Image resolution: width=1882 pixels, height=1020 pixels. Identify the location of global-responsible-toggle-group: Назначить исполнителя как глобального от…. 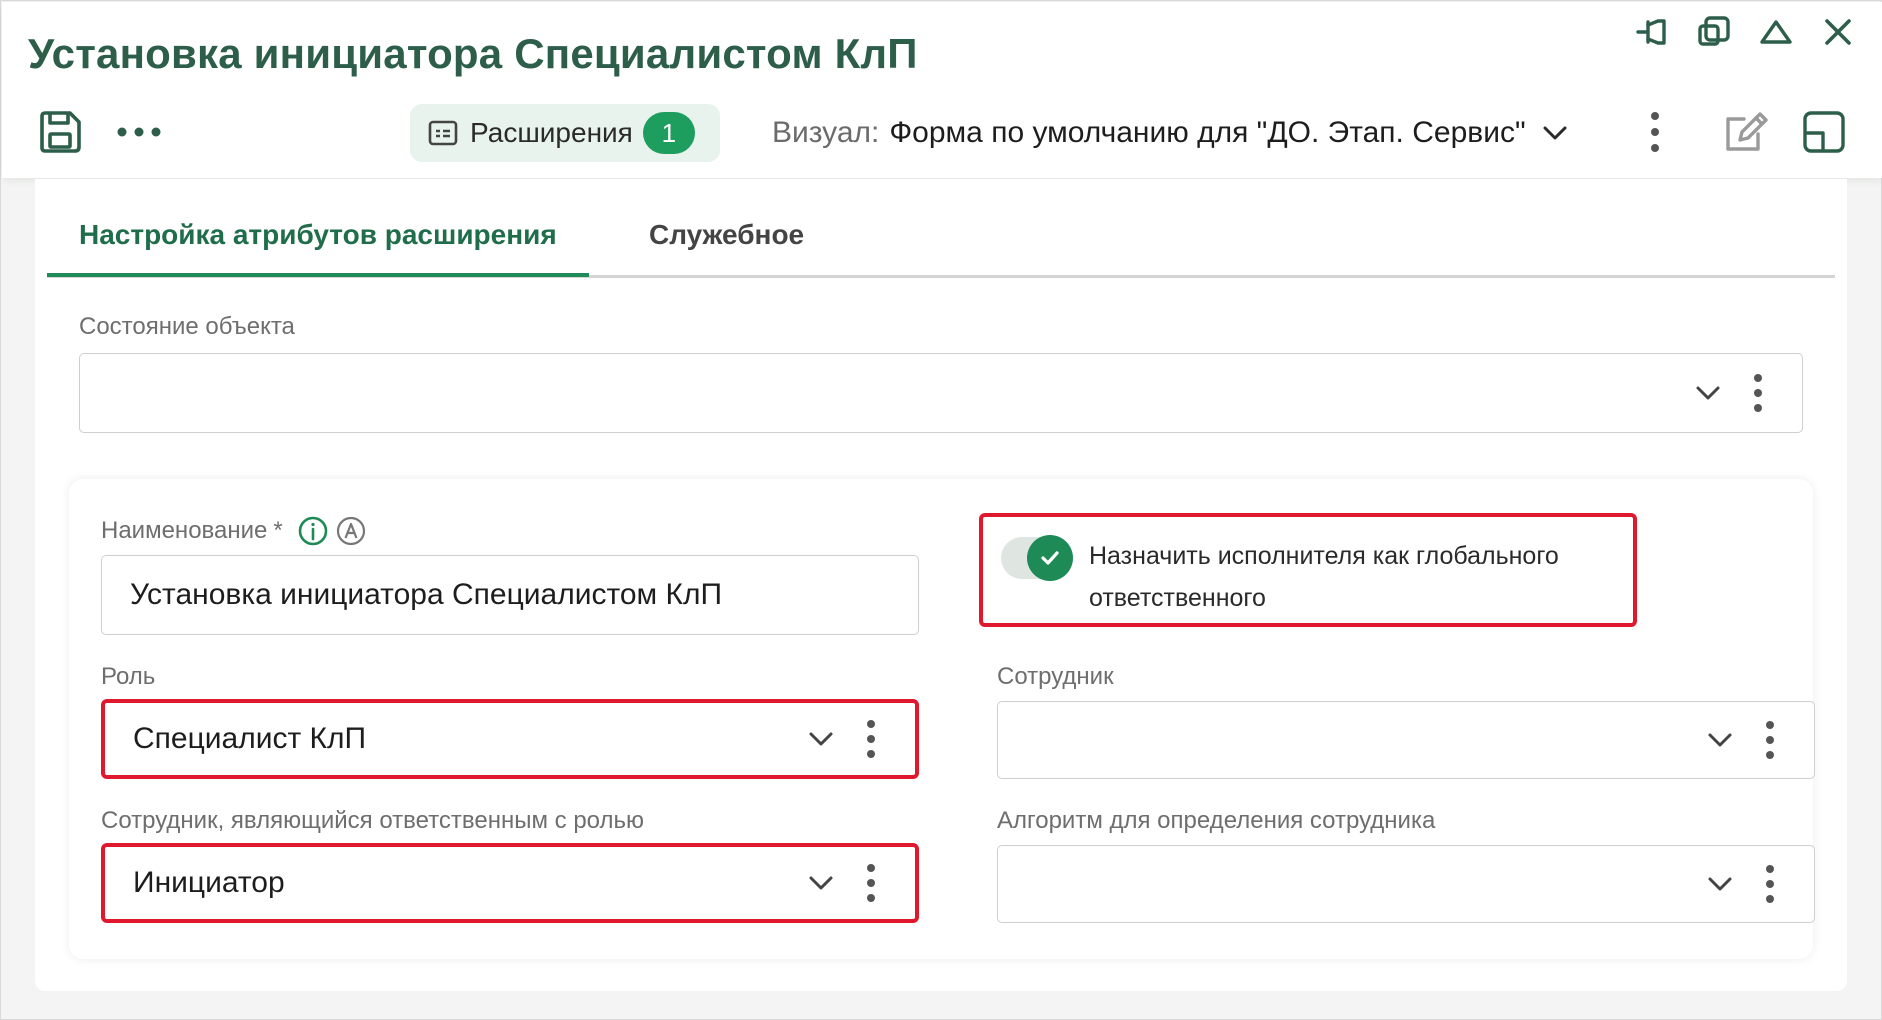
(1308, 570).